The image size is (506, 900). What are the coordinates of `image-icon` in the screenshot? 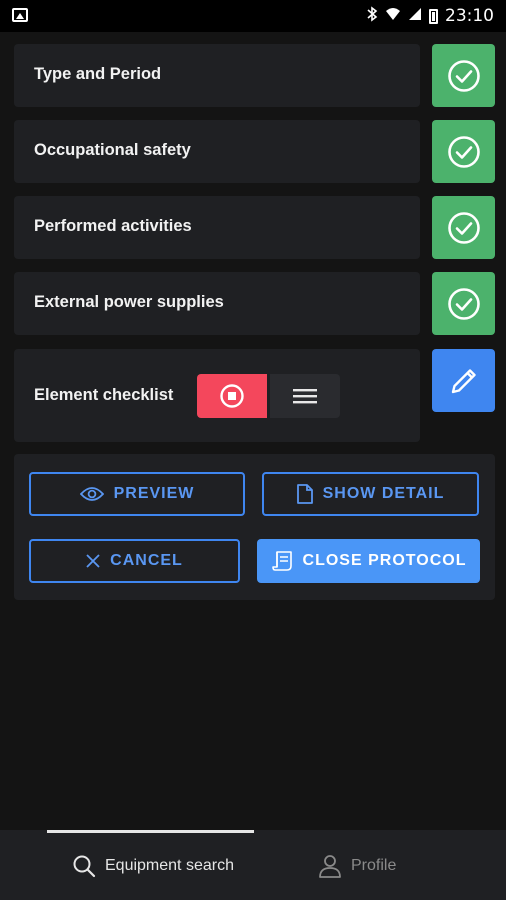 It's located at (20, 15).